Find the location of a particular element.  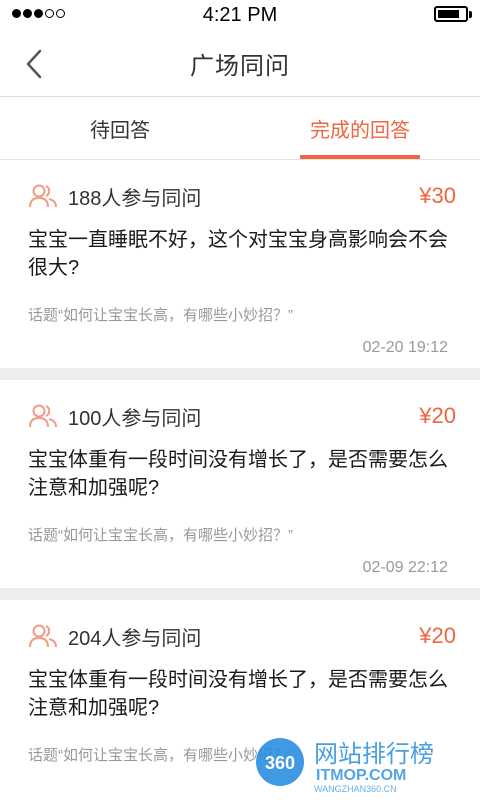

watermark-badge: 360 is located at coordinates (280, 763).